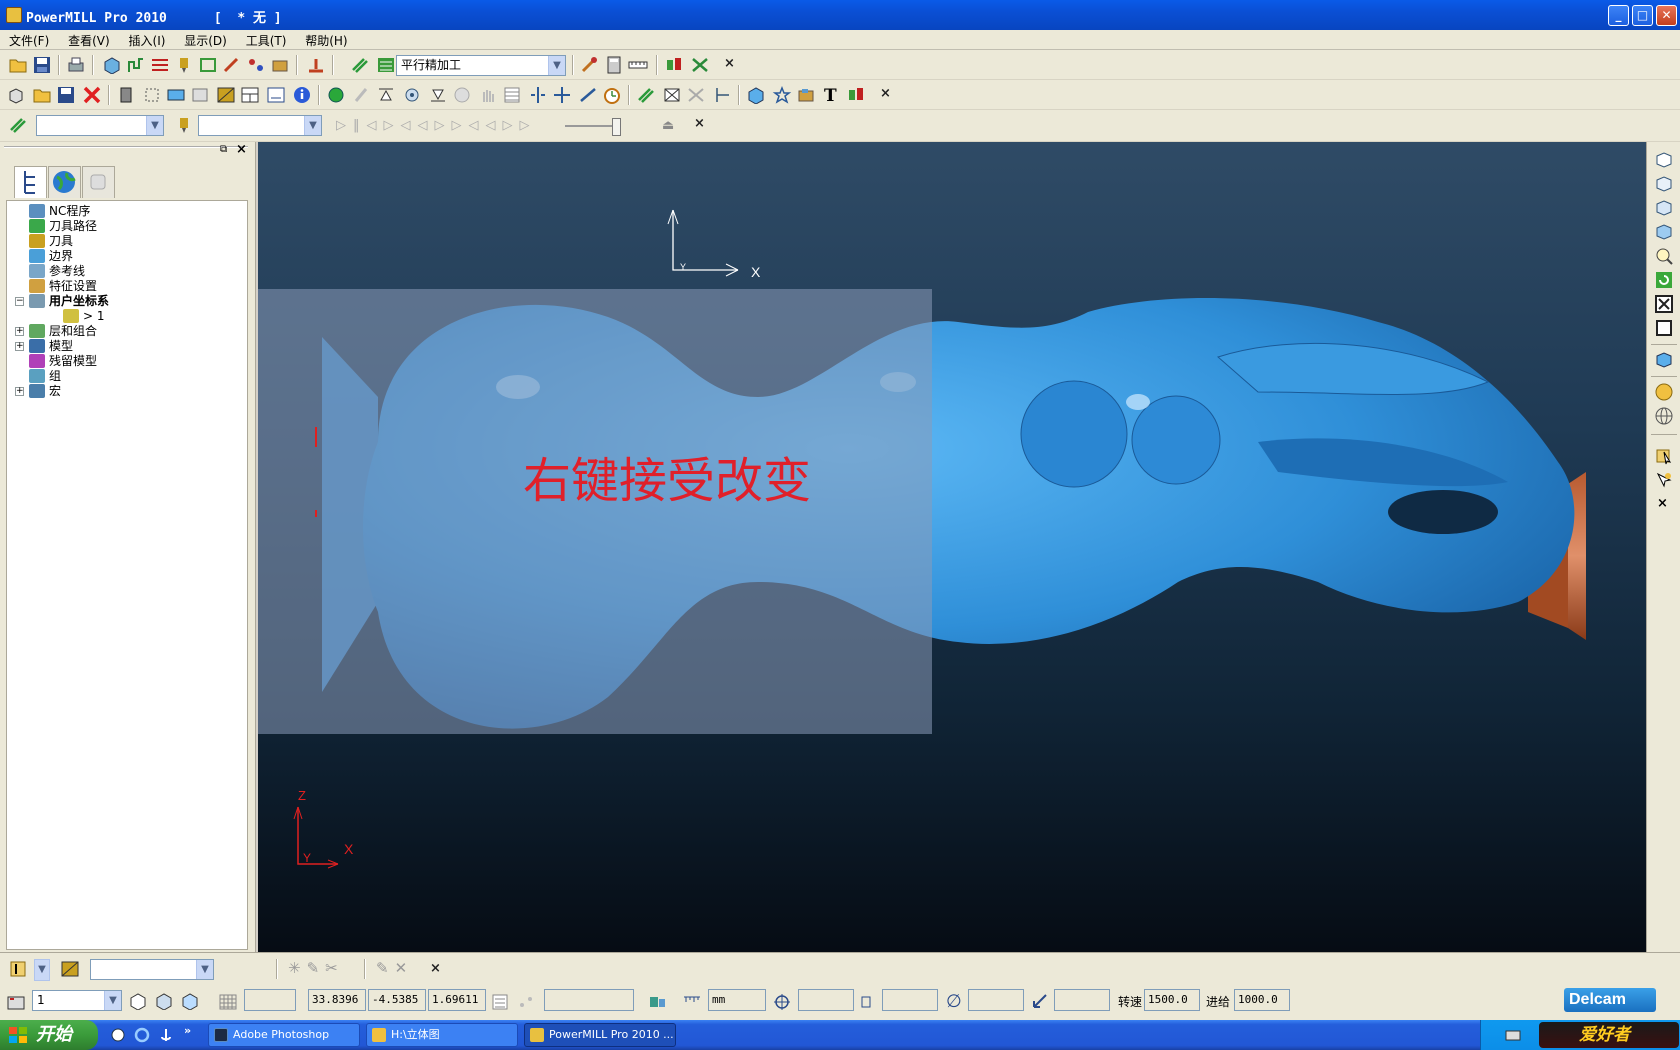  Describe the element at coordinates (184, 125) in the screenshot. I see `tool-select-icon` at that location.